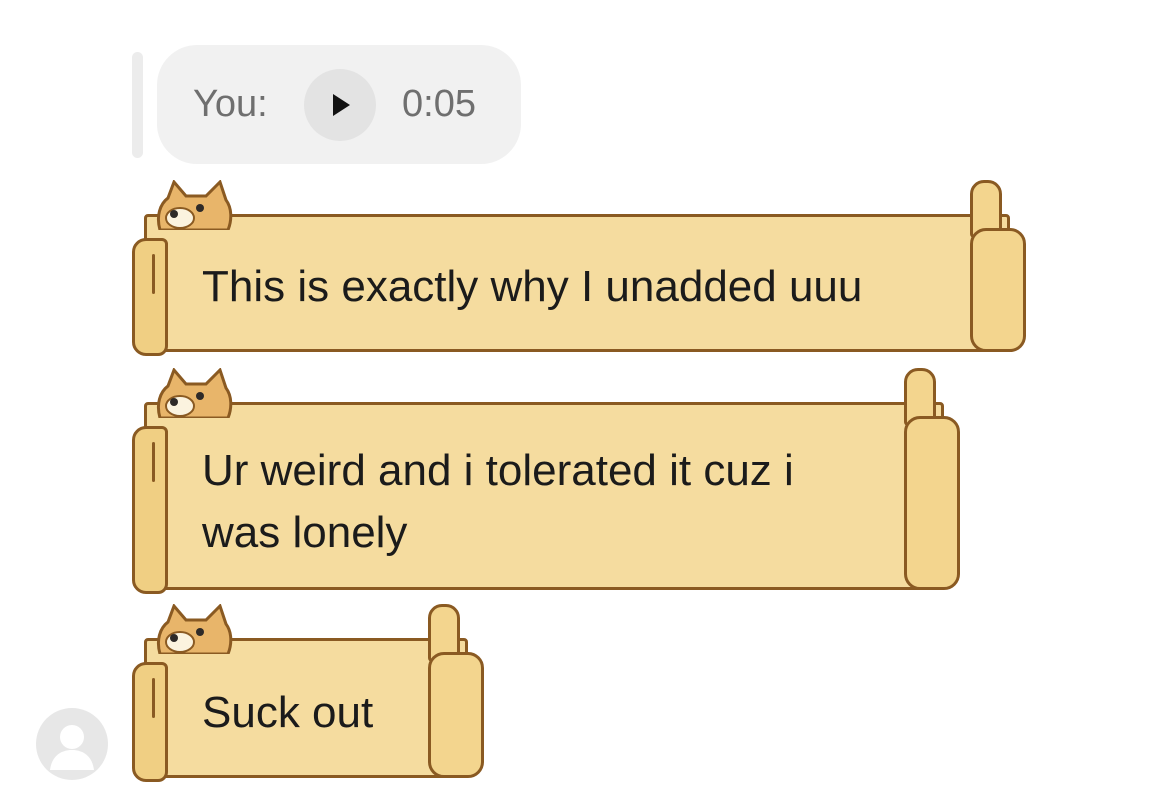 Image resolution: width=1170 pixels, height=804 pixels. I want to click on voice-sender-label: You:, so click(230, 104).